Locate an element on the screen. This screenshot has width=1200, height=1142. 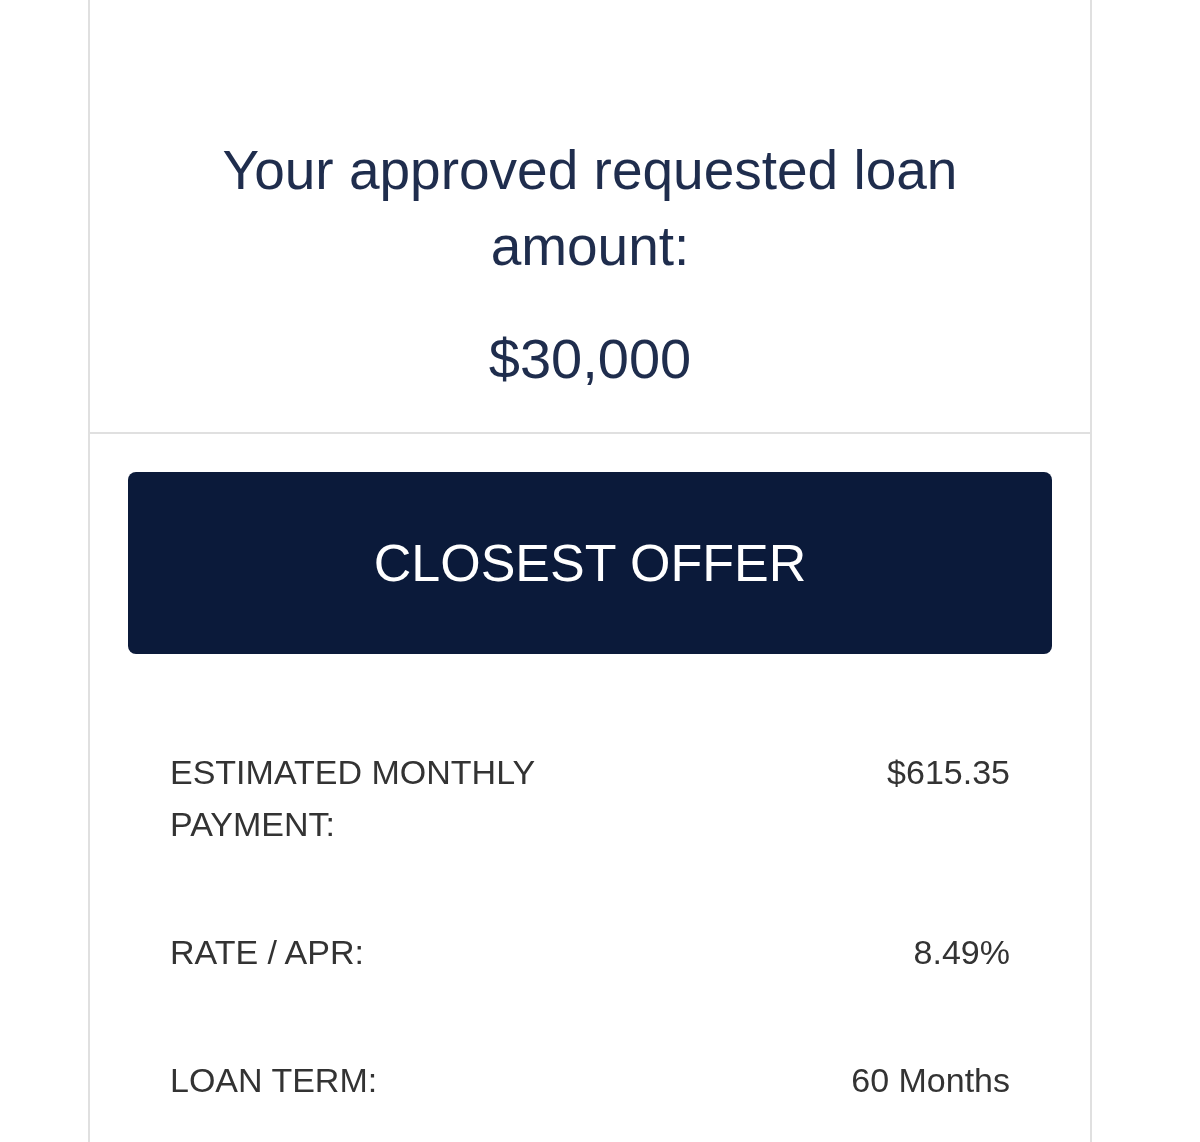
detail-label: ESTIMATED MONTHLY PAYMENT: is located at coordinates (353, 798).